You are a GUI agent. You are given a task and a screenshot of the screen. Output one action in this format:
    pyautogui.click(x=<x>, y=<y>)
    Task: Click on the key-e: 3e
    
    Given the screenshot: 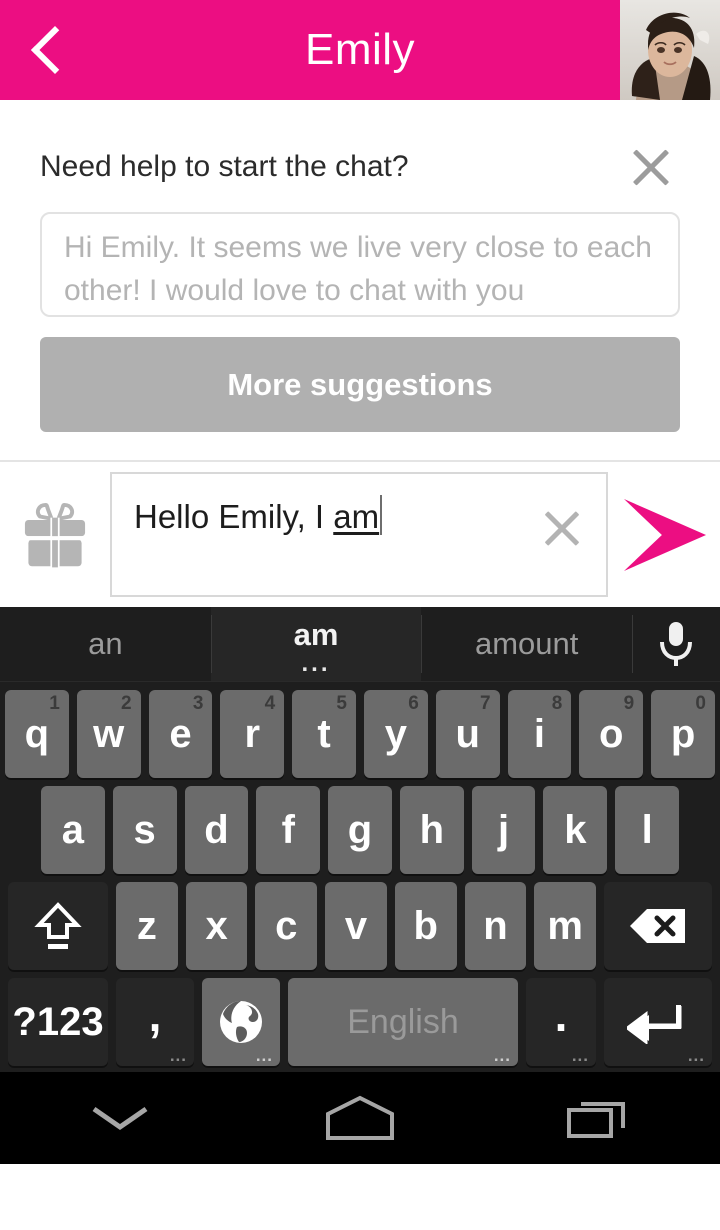 What is the action you would take?
    pyautogui.click(x=180, y=734)
    